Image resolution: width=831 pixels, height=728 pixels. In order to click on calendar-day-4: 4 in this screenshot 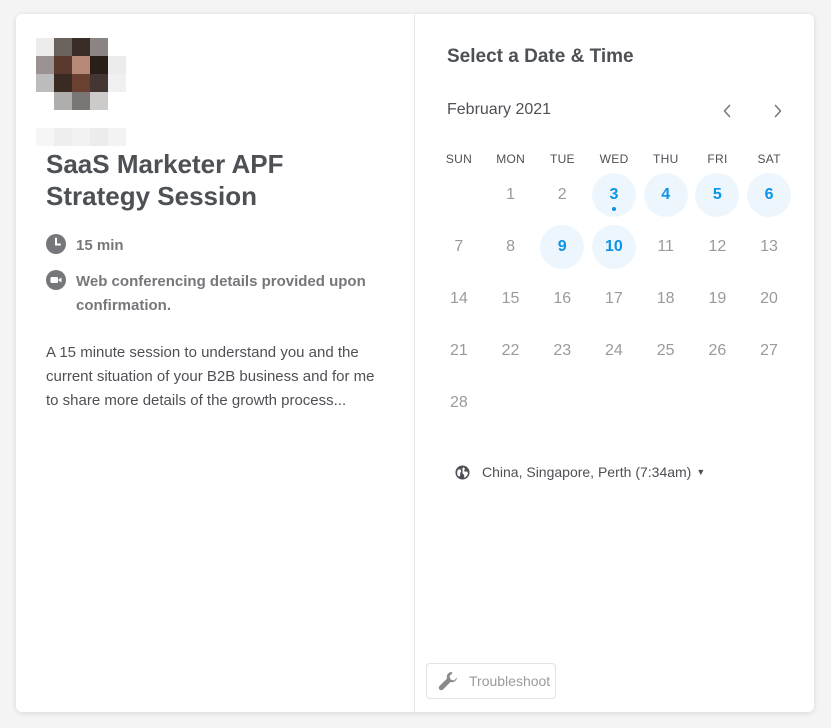, I will do `click(665, 195)`.